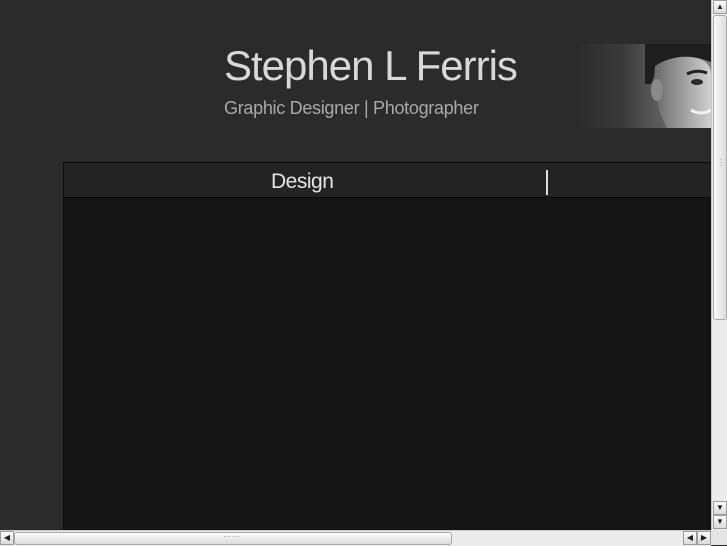  Describe the element at coordinates (720, 167) in the screenshot. I see `vertical-scroll-thumb: ⋮⋮⋮` at that location.